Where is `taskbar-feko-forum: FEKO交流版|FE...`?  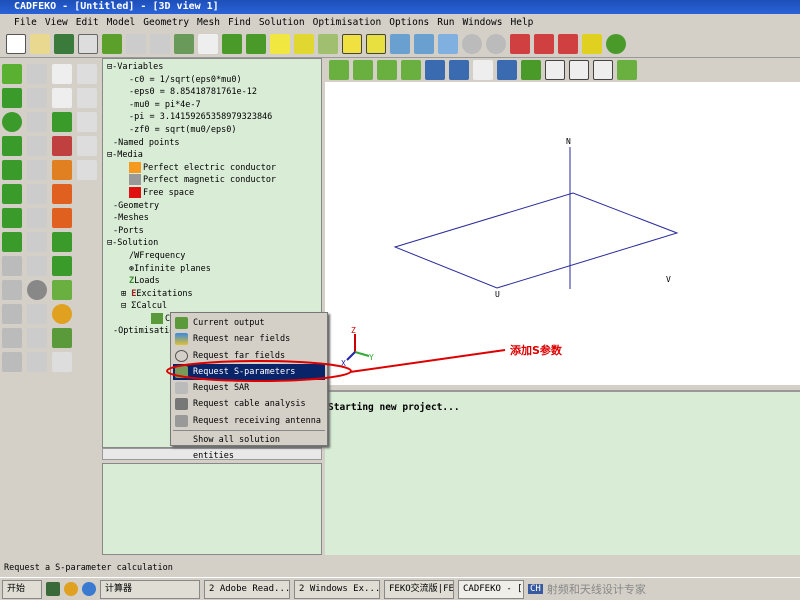
taskbar-feko-forum: FEKO交流版|FE... is located at coordinates (419, 589).